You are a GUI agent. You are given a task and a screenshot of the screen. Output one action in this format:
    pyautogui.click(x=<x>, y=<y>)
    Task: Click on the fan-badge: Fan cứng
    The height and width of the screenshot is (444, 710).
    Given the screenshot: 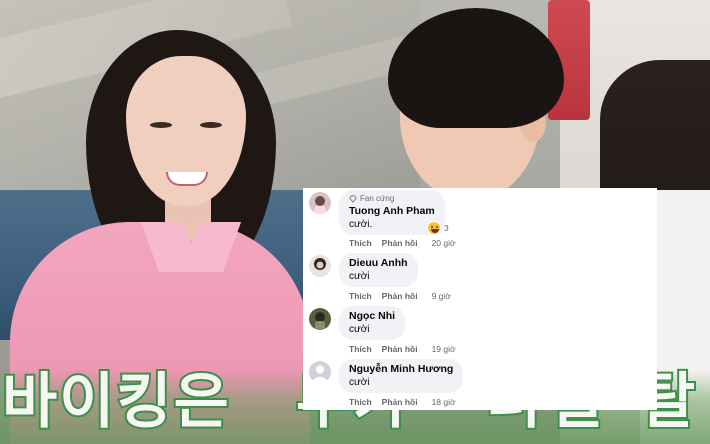 What is the action you would take?
    pyautogui.click(x=392, y=198)
    